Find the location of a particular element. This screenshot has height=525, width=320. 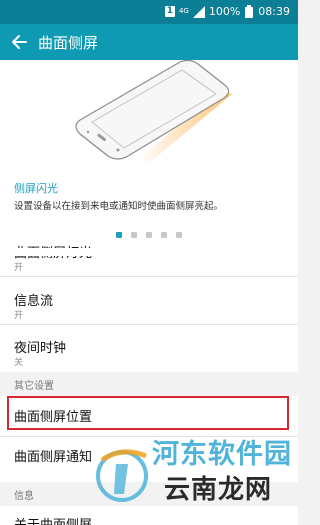

watermark-text: 云南龙网 is located at coordinates (218, 490).